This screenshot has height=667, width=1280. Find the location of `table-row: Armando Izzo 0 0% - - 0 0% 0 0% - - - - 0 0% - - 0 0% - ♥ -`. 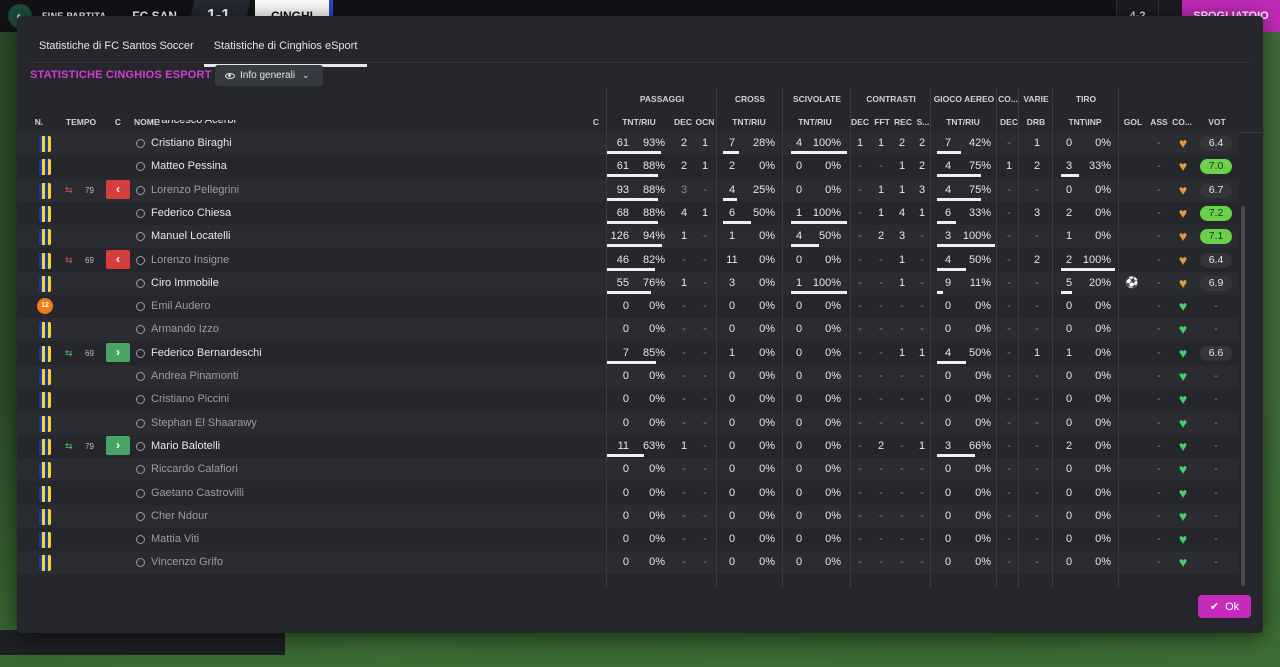

table-row: Armando Izzo 0 0% - - 0 0% 0 0% - - - - 0 0% - - 0 0% - ♥ - is located at coordinates (628, 330).